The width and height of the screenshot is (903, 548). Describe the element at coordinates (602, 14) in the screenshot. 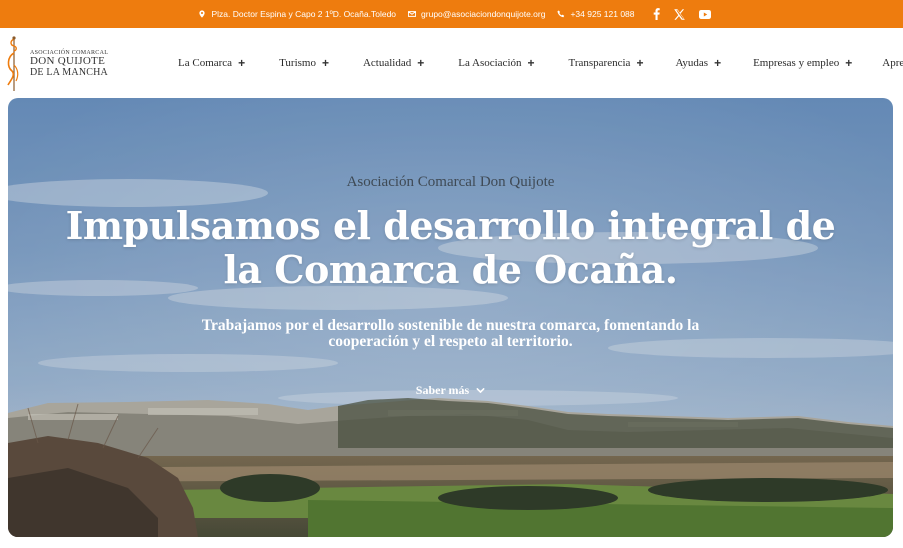

I see `phone-link: +34 925 121 088` at that location.